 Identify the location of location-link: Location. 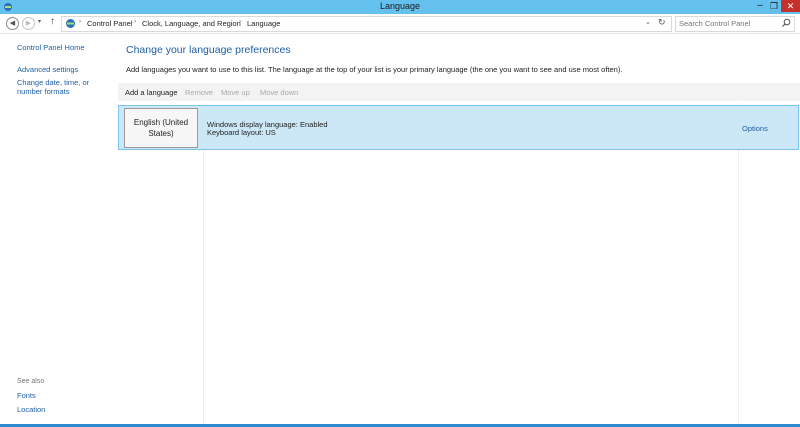
(31, 409).